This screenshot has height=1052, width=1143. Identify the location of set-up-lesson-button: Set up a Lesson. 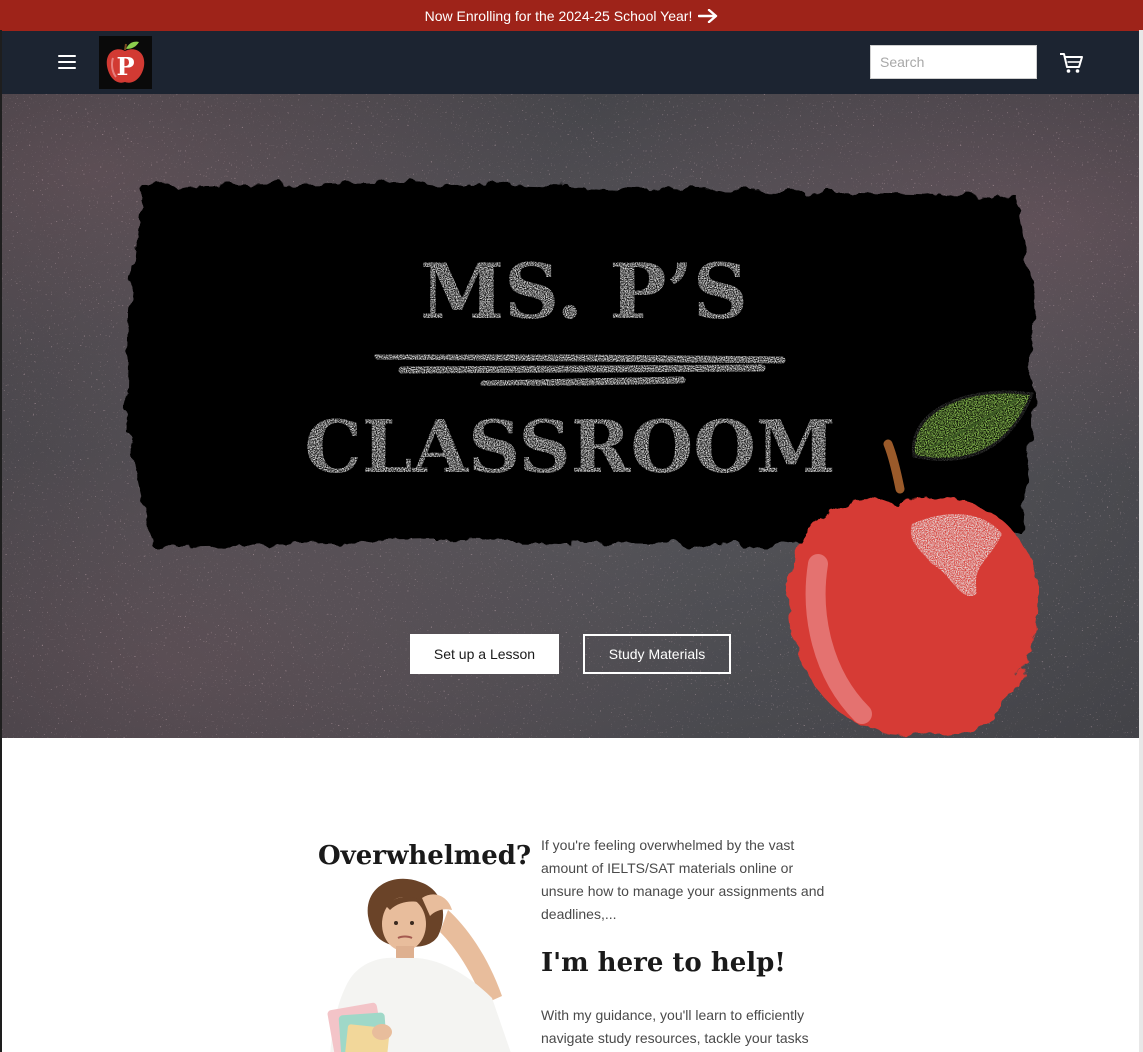
(484, 654).